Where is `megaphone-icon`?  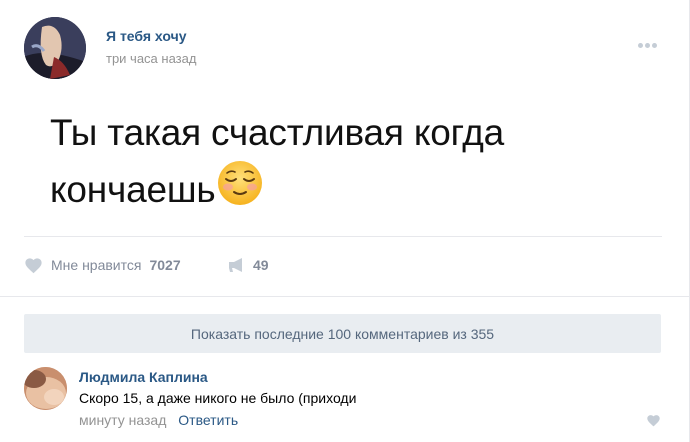
megaphone-icon is located at coordinates (235, 265).